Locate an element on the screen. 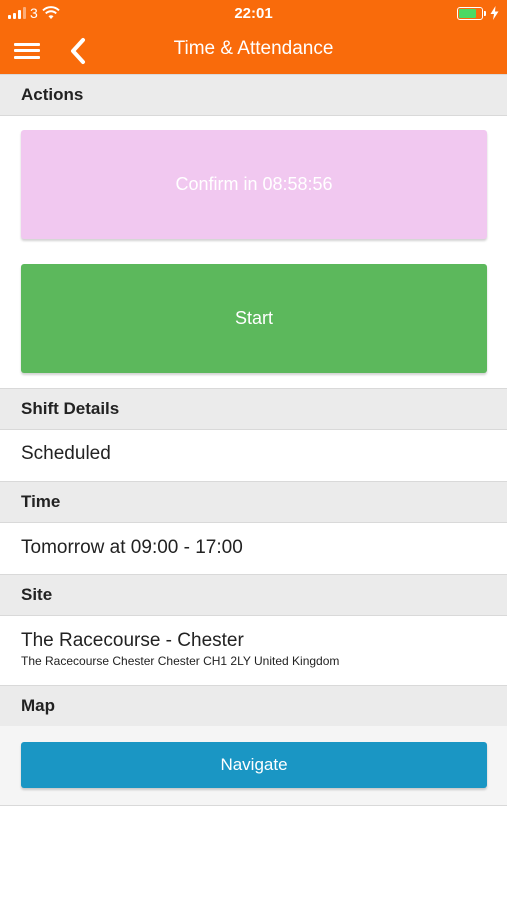 The height and width of the screenshot is (900, 507). section-header-shift-details: Shift Details is located at coordinates (253, 409).